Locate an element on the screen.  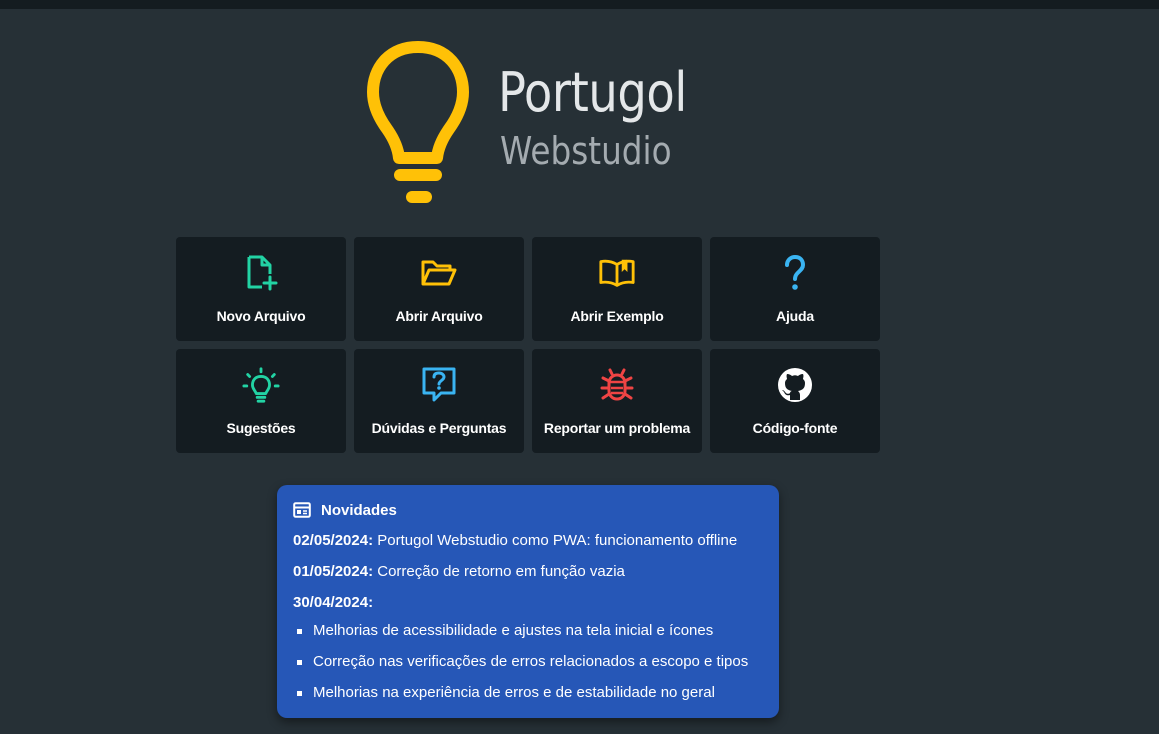
app-logo: Portugol Webstudio is located at coordinates (531, 125).